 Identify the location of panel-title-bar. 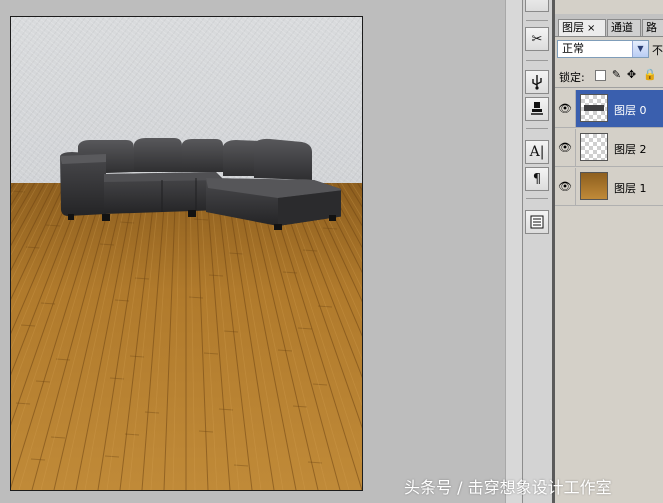
(609, 7).